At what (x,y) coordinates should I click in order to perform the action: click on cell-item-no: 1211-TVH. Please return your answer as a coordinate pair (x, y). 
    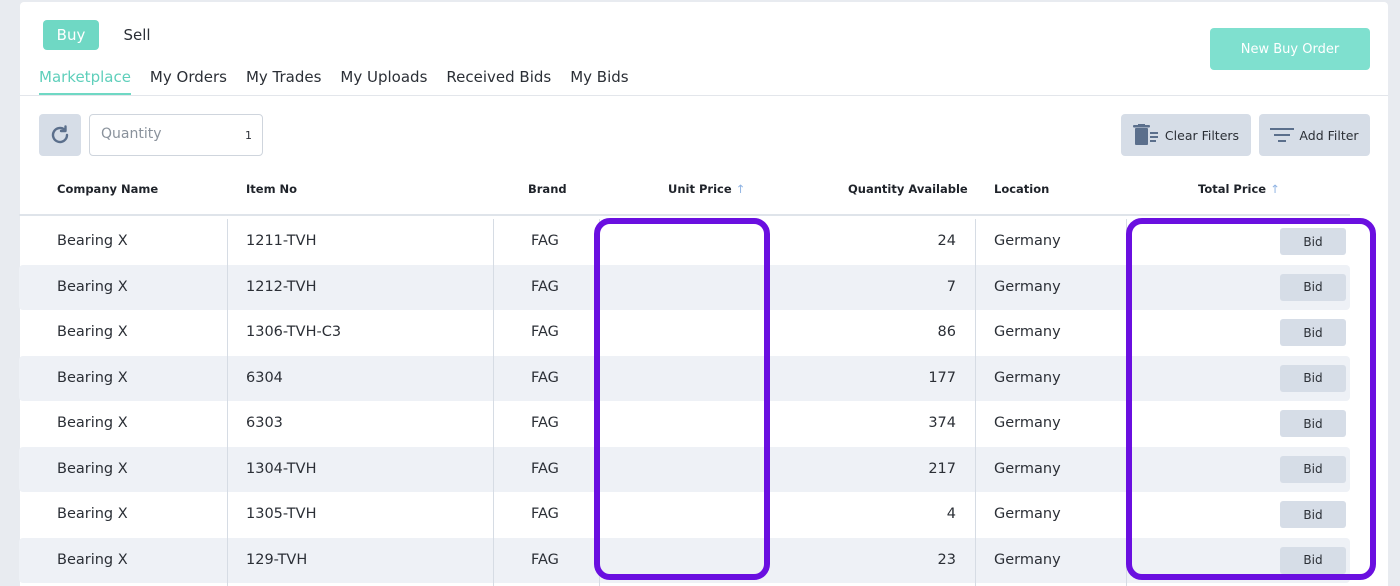
    Looking at the image, I should click on (281, 241).